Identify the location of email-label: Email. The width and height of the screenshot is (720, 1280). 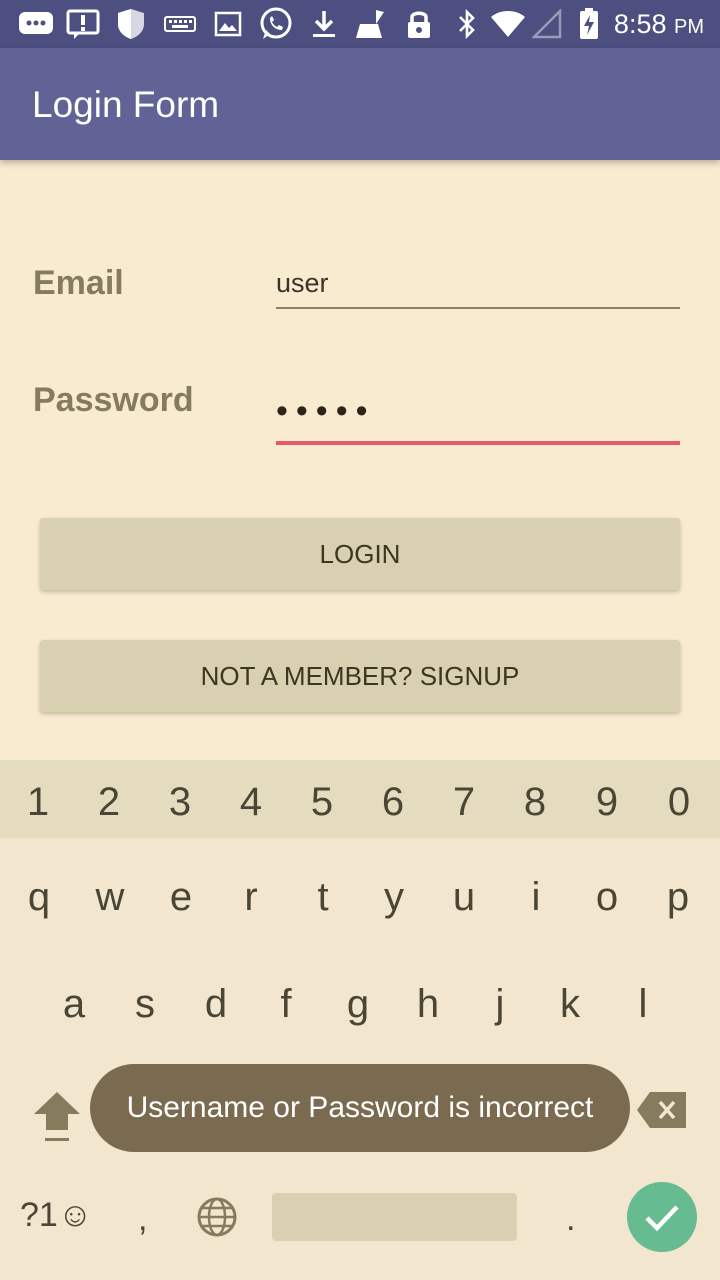
(78, 283).